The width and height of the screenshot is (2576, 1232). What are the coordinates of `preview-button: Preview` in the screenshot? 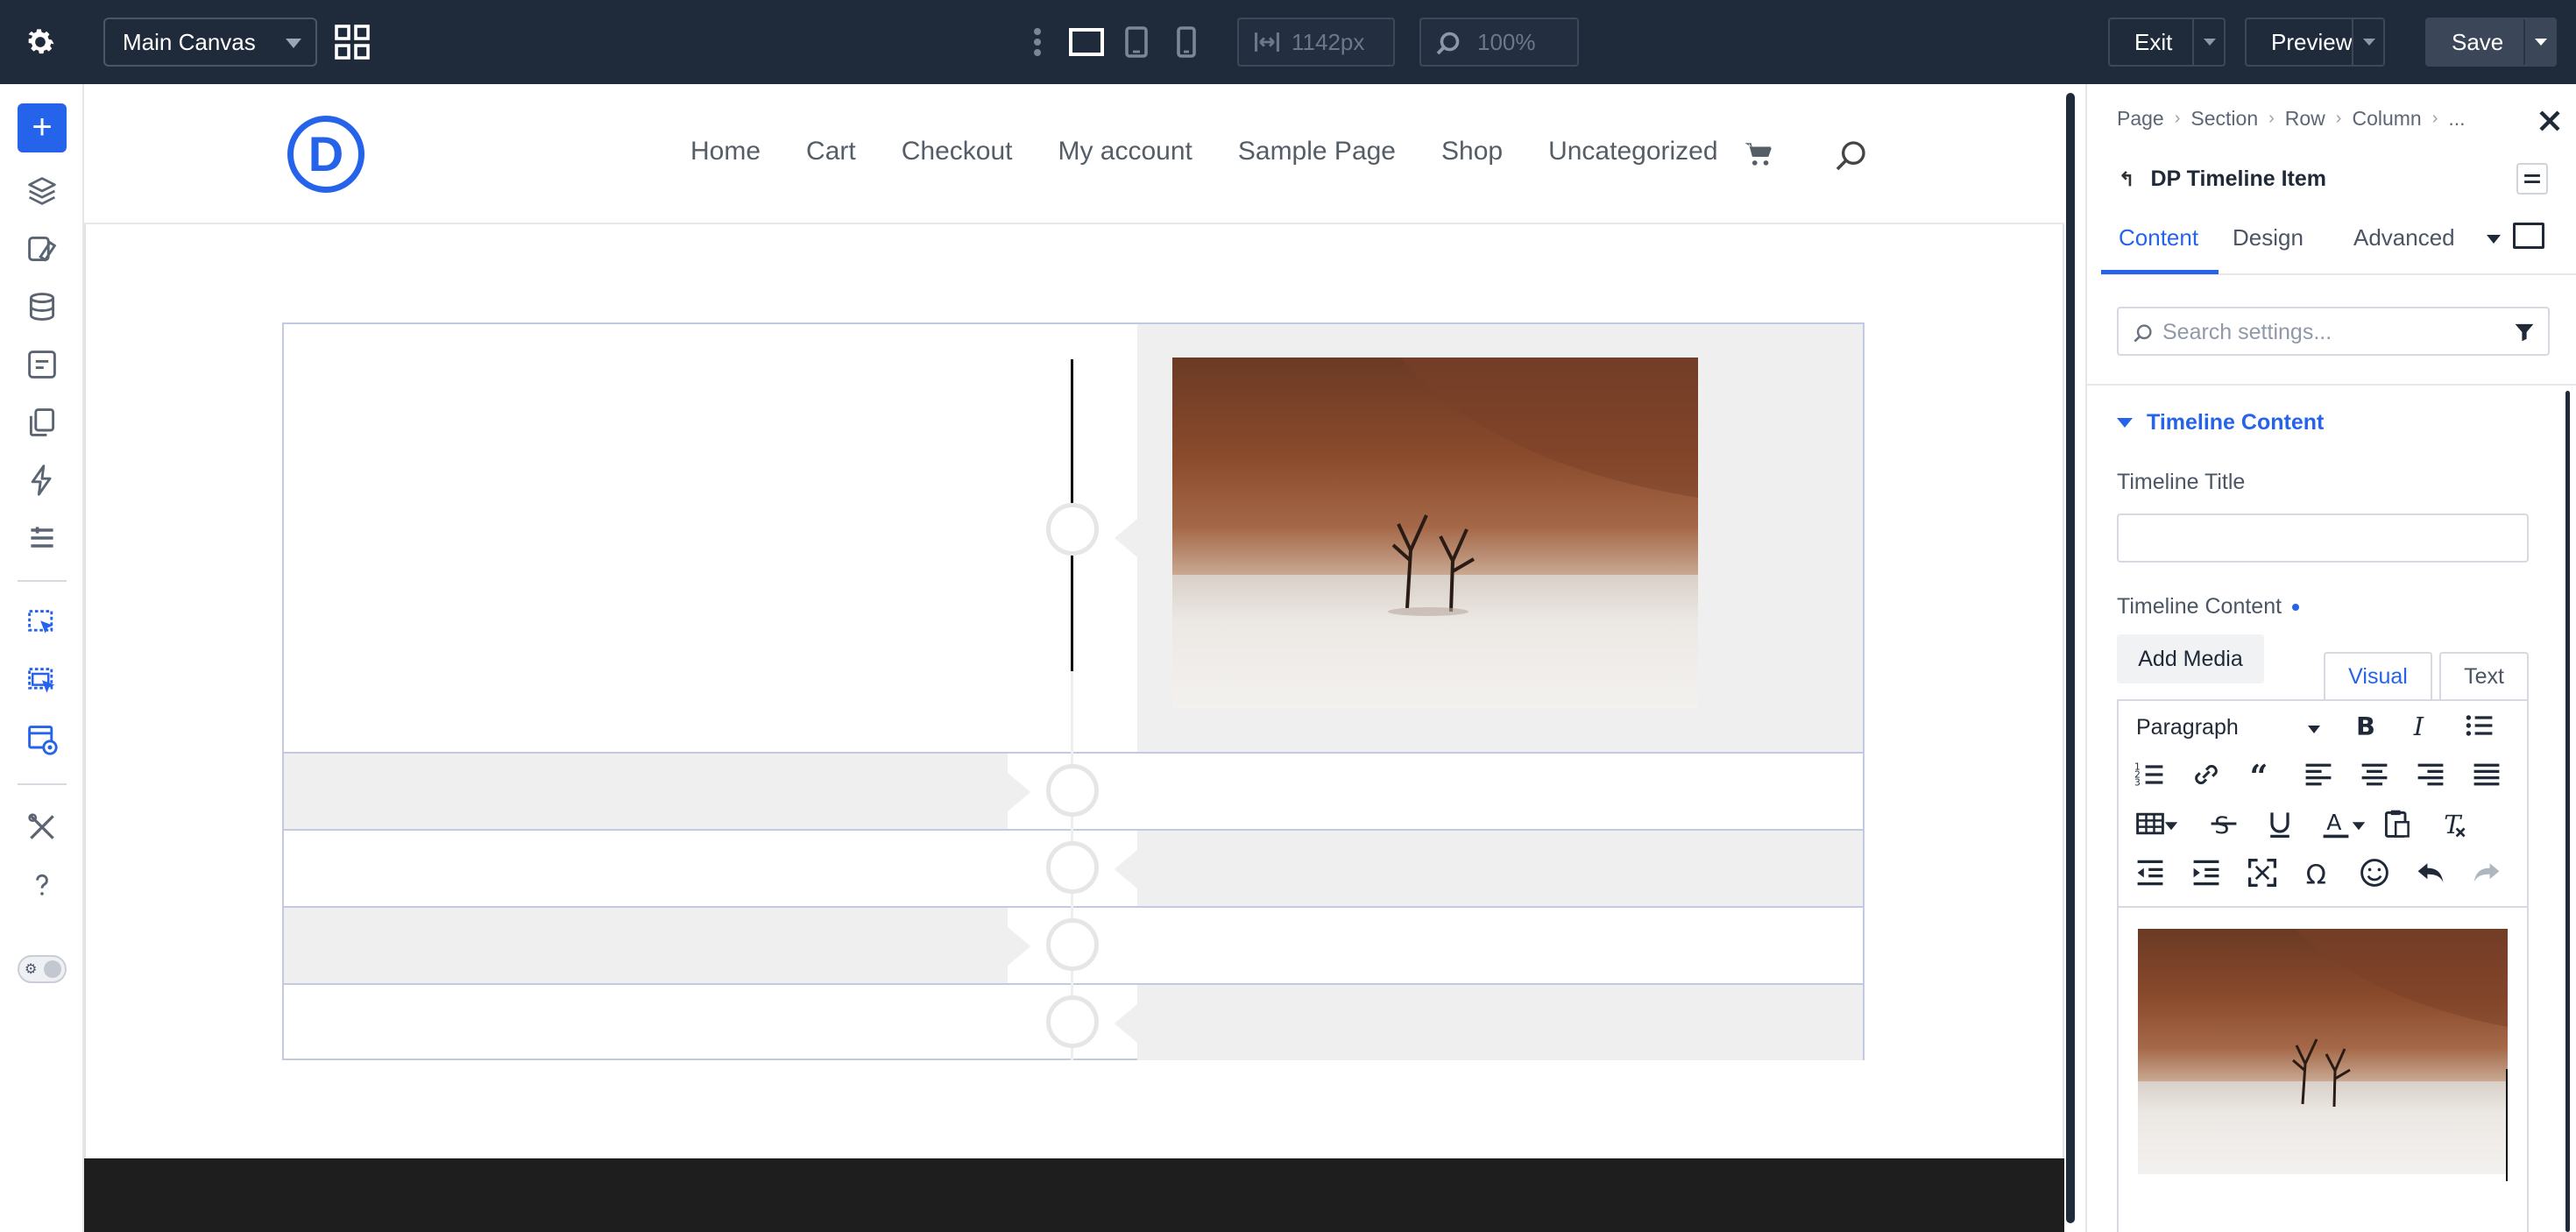 It's located at (2315, 42).